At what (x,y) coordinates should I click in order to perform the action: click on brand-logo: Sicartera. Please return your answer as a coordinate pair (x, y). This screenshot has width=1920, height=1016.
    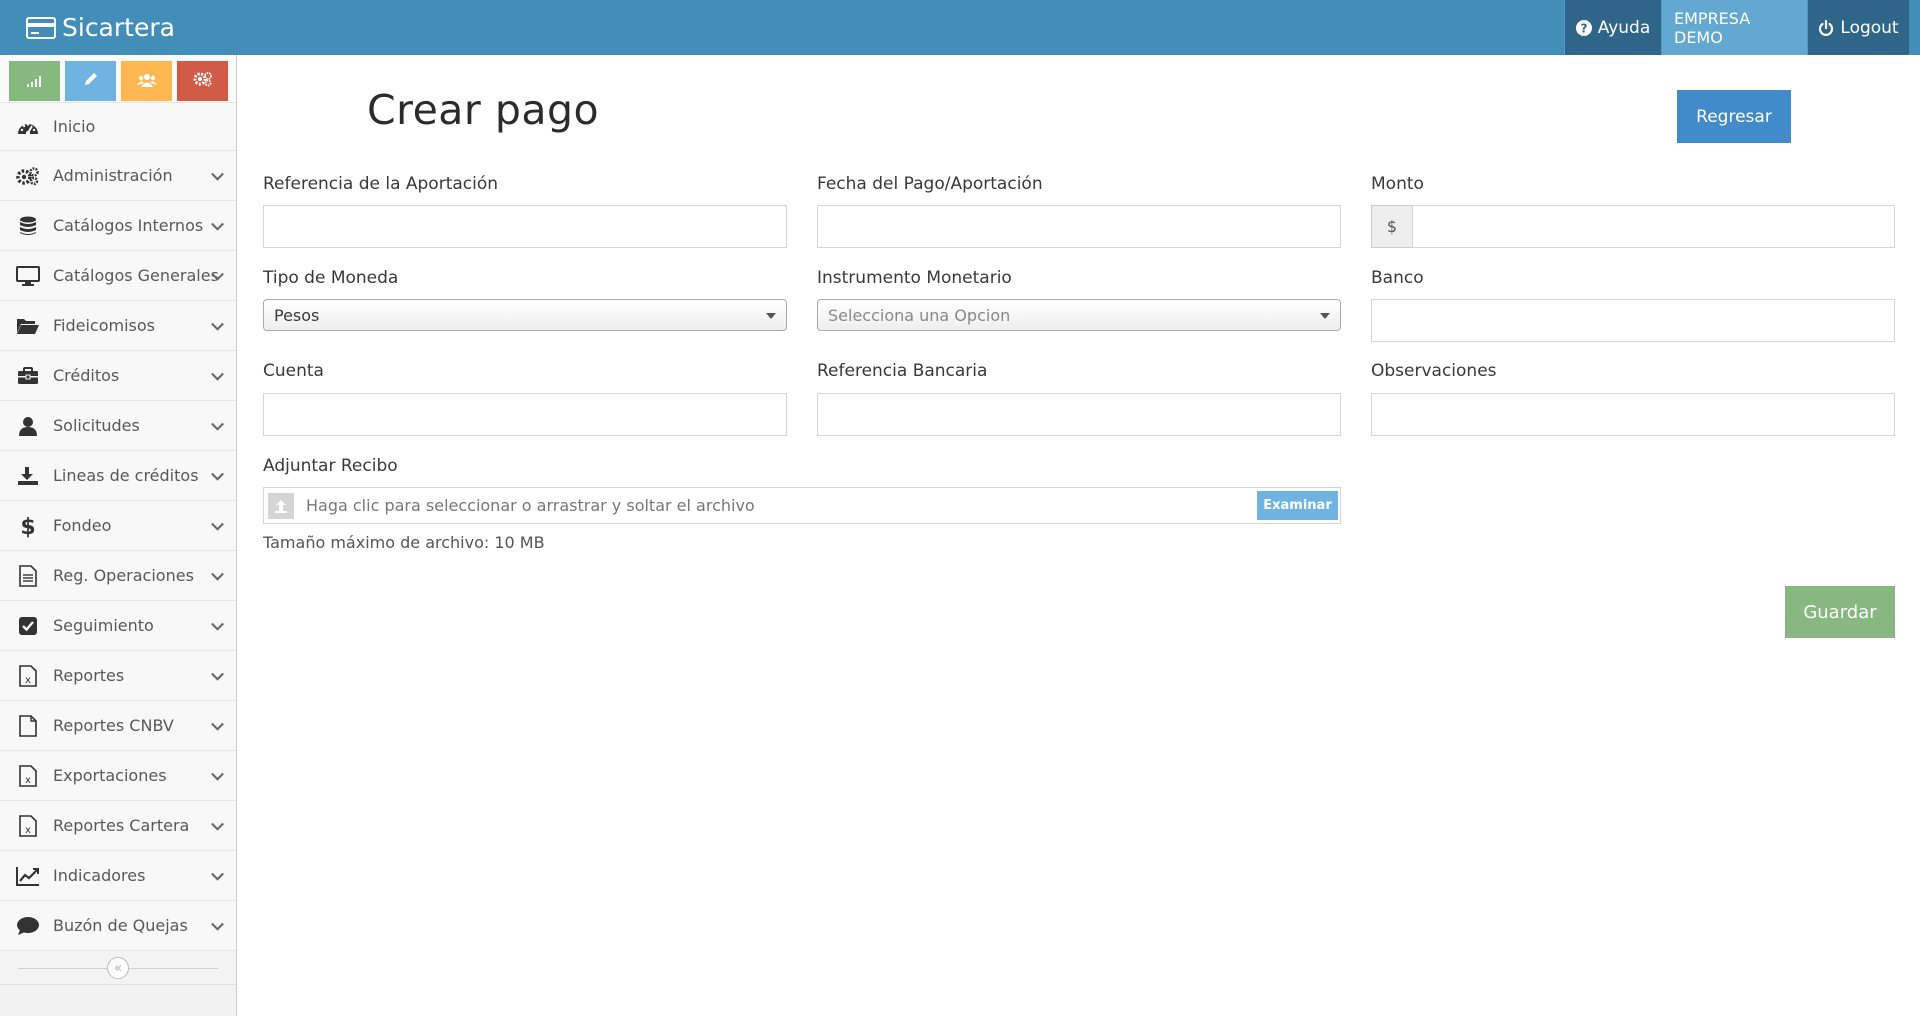
    Looking at the image, I should click on (100, 27).